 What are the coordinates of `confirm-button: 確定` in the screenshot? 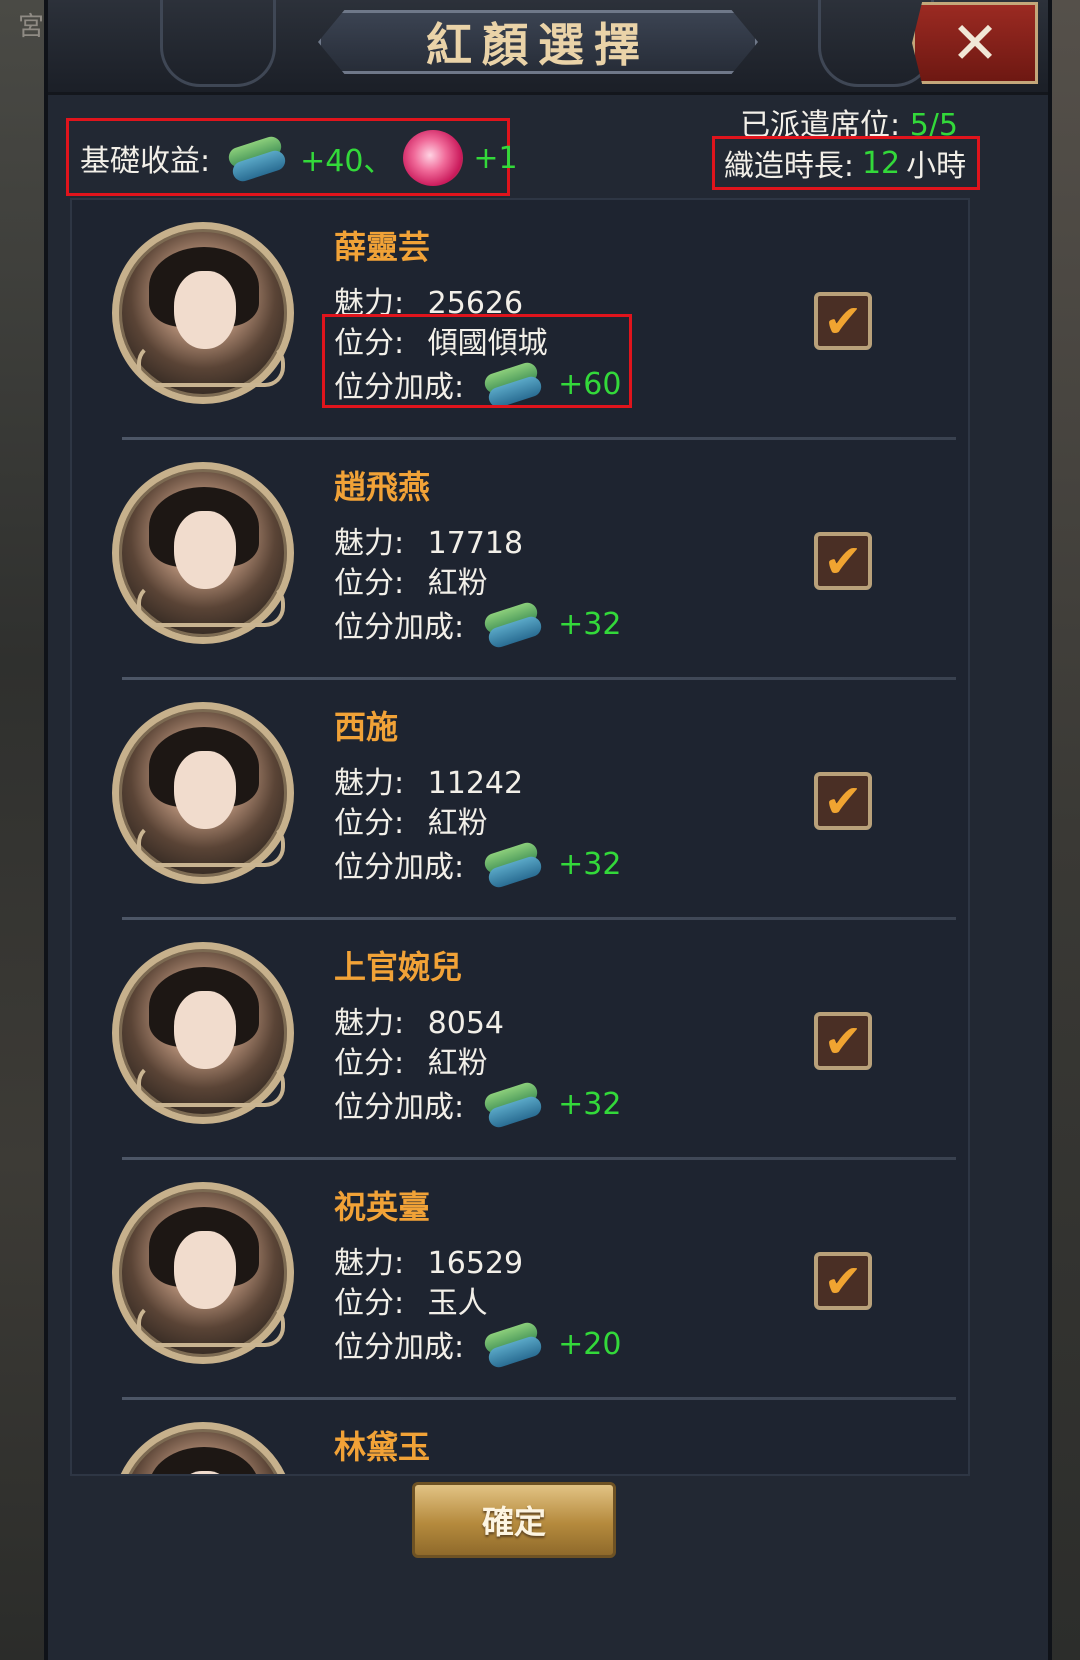 It's located at (514, 1520).